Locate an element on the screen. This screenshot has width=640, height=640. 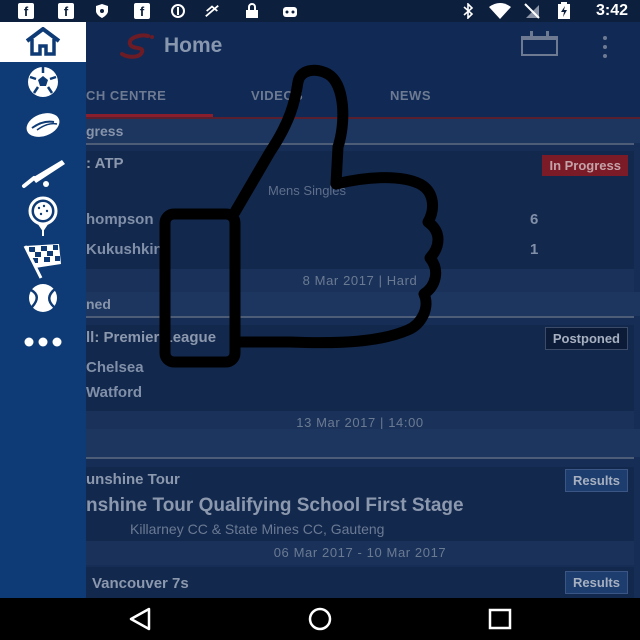
cricket-icon is located at coordinates (43, 174).